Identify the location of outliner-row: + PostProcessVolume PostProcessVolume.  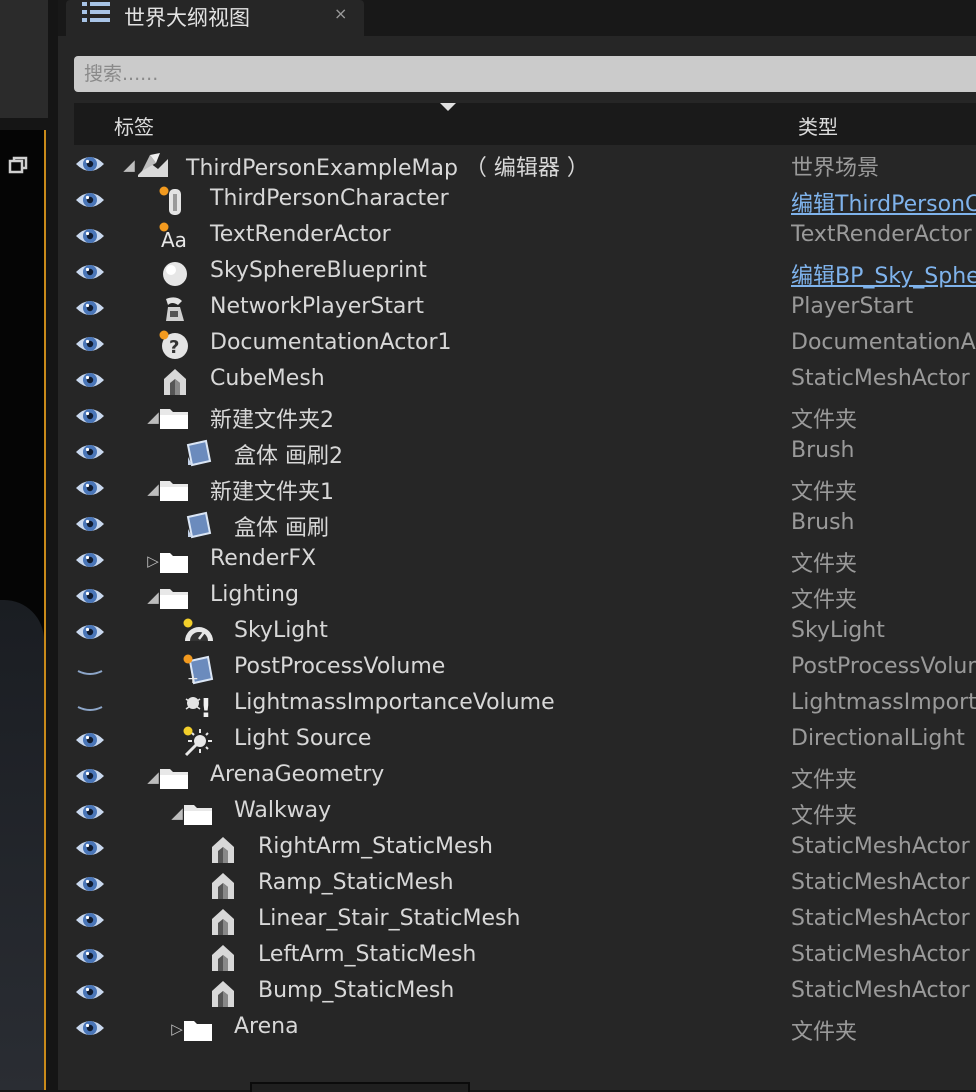
(517, 669).